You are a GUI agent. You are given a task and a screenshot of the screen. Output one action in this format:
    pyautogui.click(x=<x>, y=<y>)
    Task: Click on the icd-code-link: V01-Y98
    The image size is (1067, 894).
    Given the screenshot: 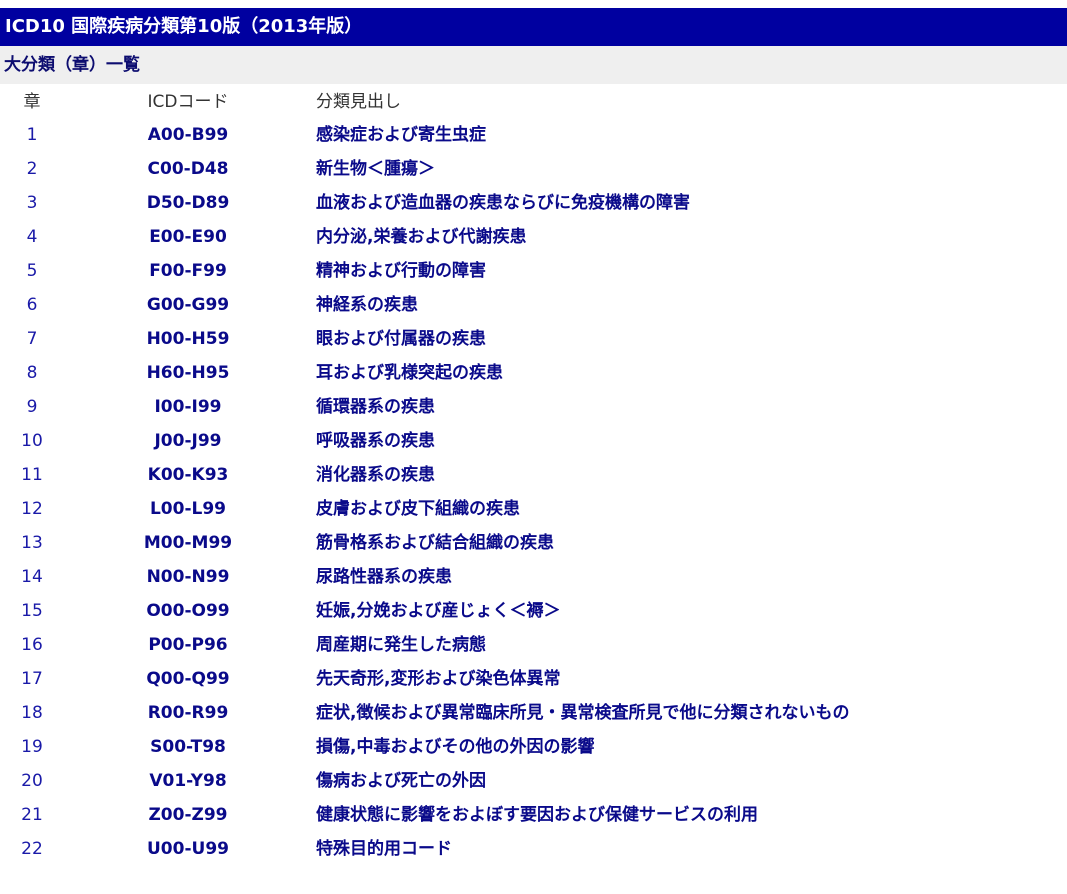 What is the action you would take?
    pyautogui.click(x=188, y=781)
    